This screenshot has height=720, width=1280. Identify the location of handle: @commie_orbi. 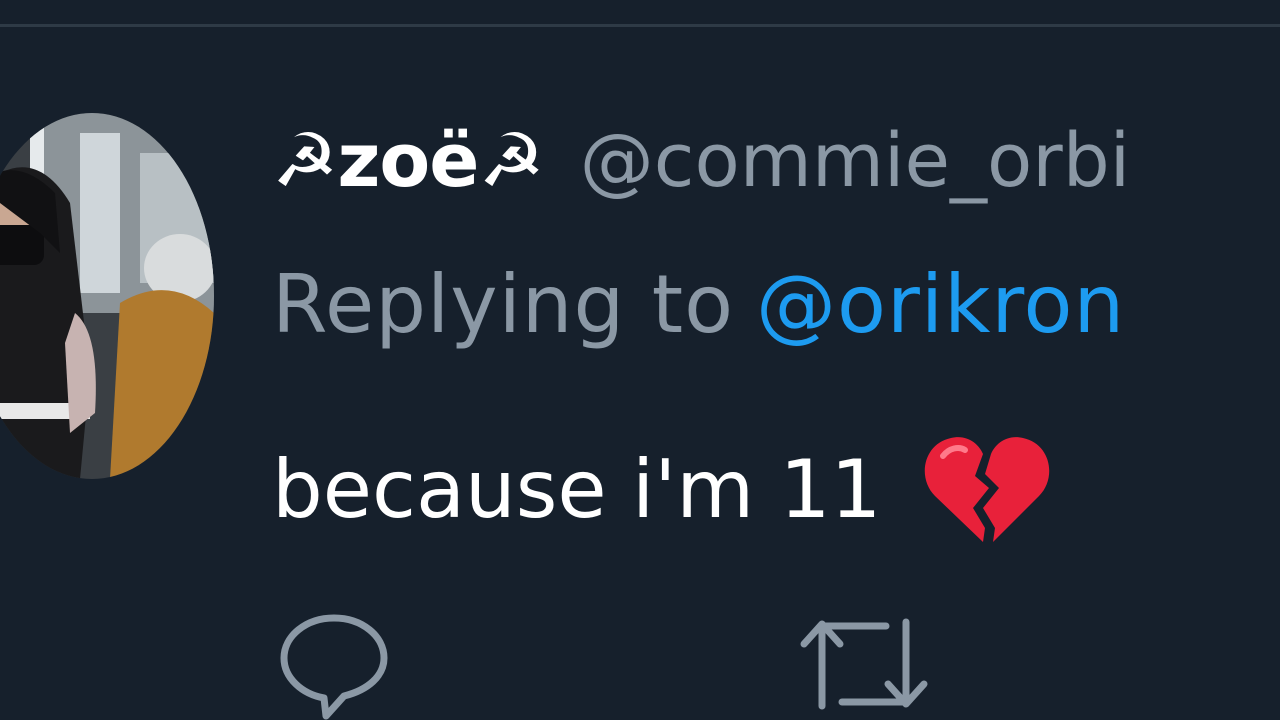
(855, 161).